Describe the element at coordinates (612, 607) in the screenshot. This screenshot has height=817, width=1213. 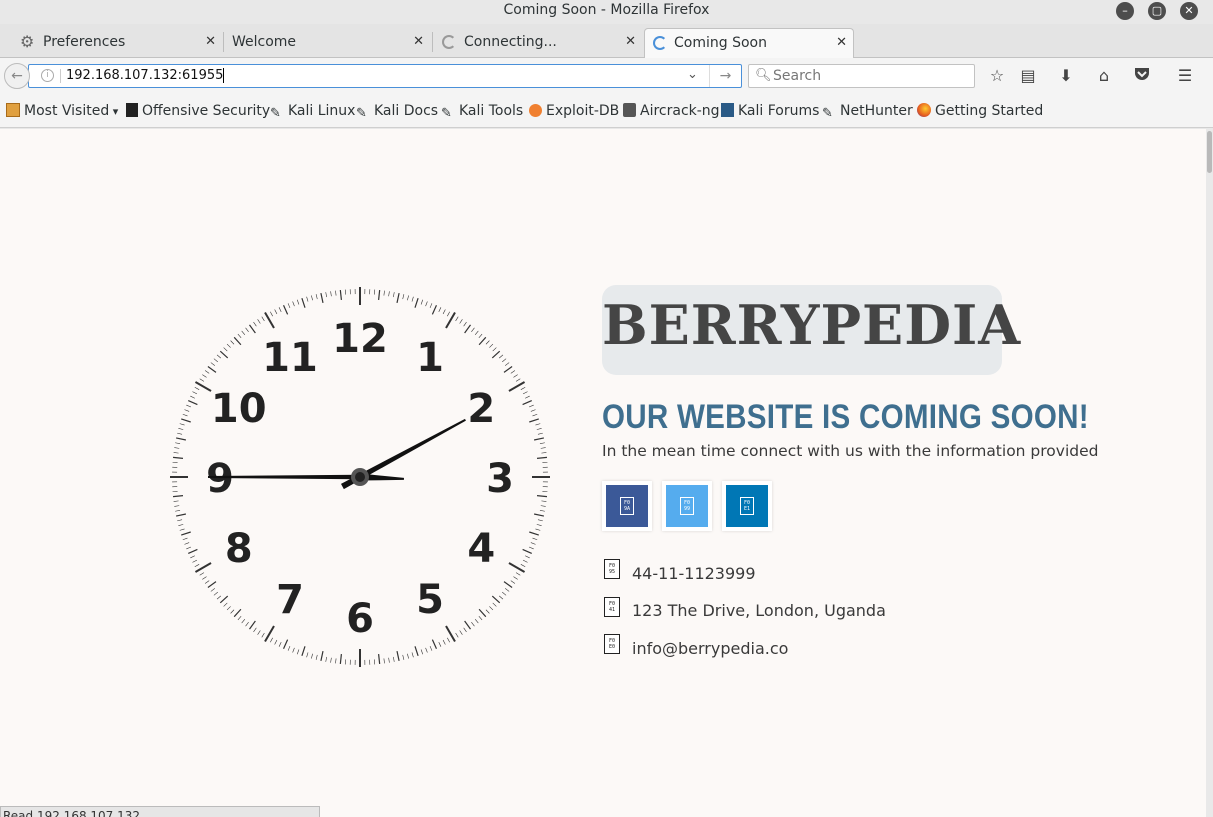
I see `map-marker-icon: F0 41` at that location.